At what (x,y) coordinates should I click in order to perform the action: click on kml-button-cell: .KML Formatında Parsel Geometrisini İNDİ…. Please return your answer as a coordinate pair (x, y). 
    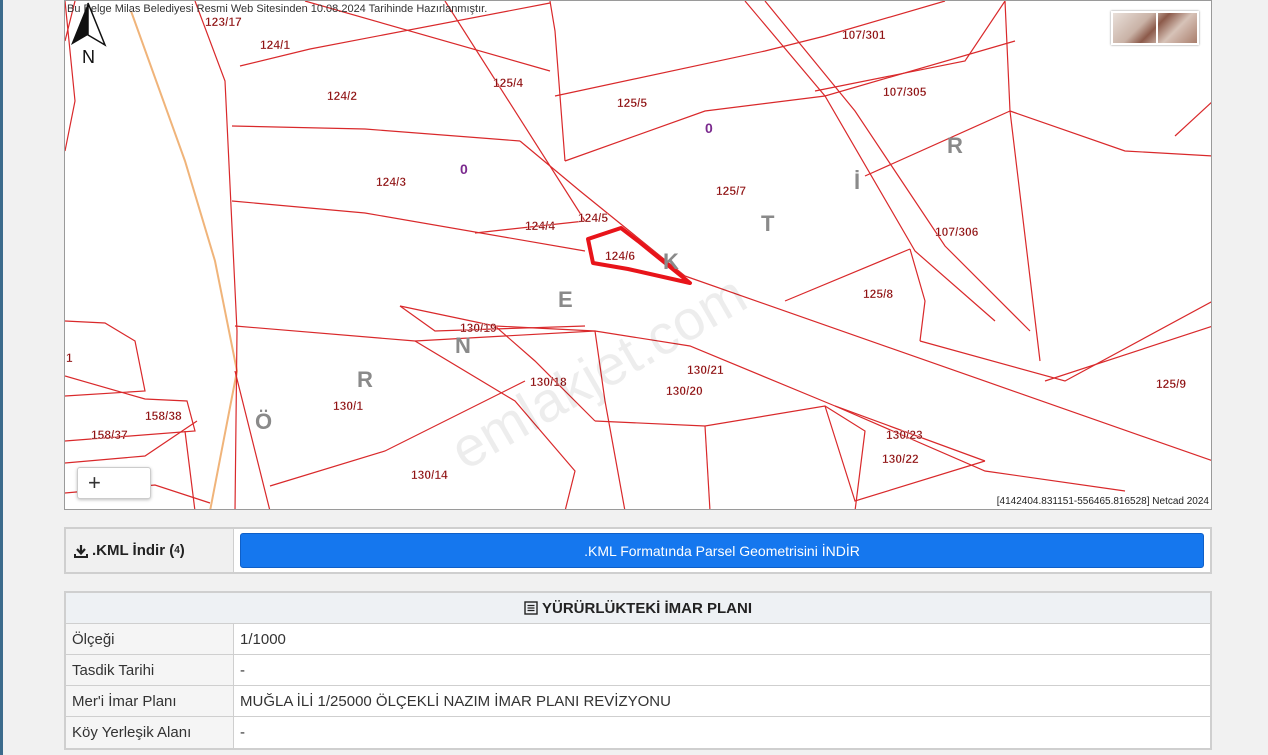
    Looking at the image, I should click on (722, 550).